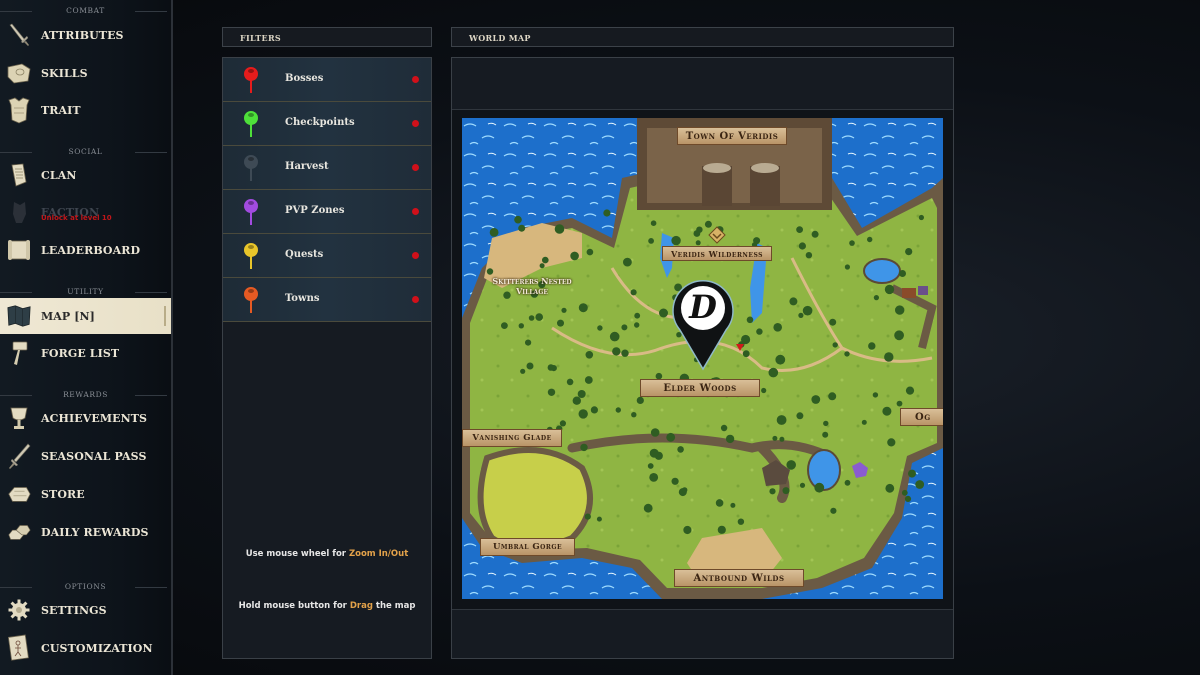 This screenshot has width=1200, height=675. What do you see at coordinates (717, 253) in the screenshot?
I see `location-label-veridis-wilderness: Veridis Wilderness` at bounding box center [717, 253].